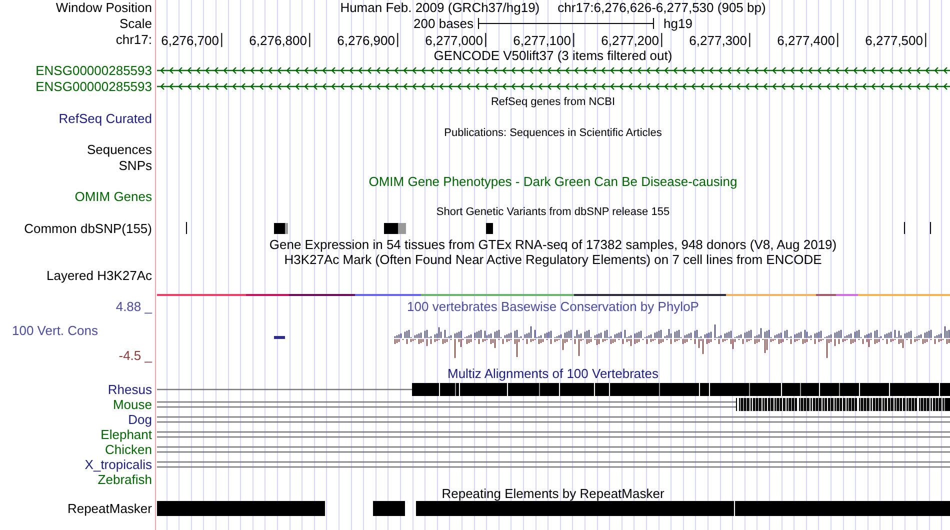 The image size is (950, 530). Describe the element at coordinates (125, 479) in the screenshot. I see `track-label: Zebrafish` at that location.